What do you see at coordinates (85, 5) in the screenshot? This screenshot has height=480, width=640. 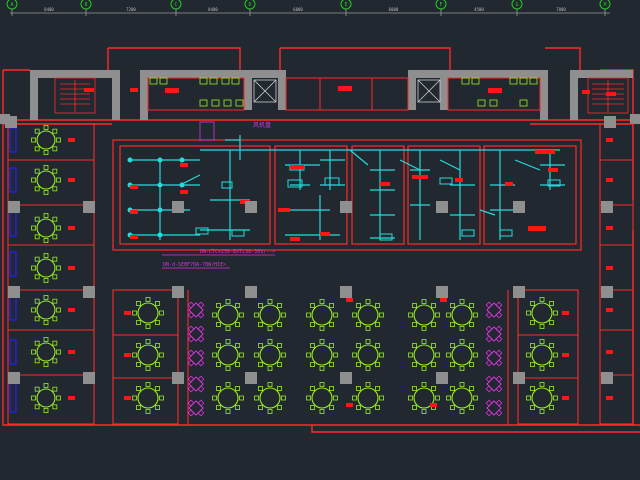 I see `axis-label: B` at bounding box center [85, 5].